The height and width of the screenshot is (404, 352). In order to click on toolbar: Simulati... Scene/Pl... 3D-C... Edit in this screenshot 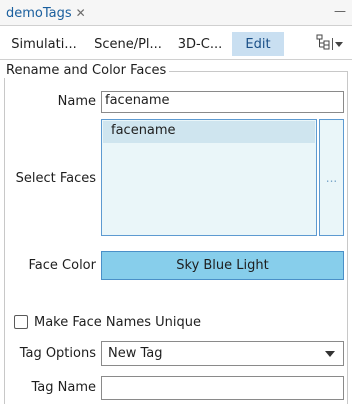, I will do `click(176, 43)`.